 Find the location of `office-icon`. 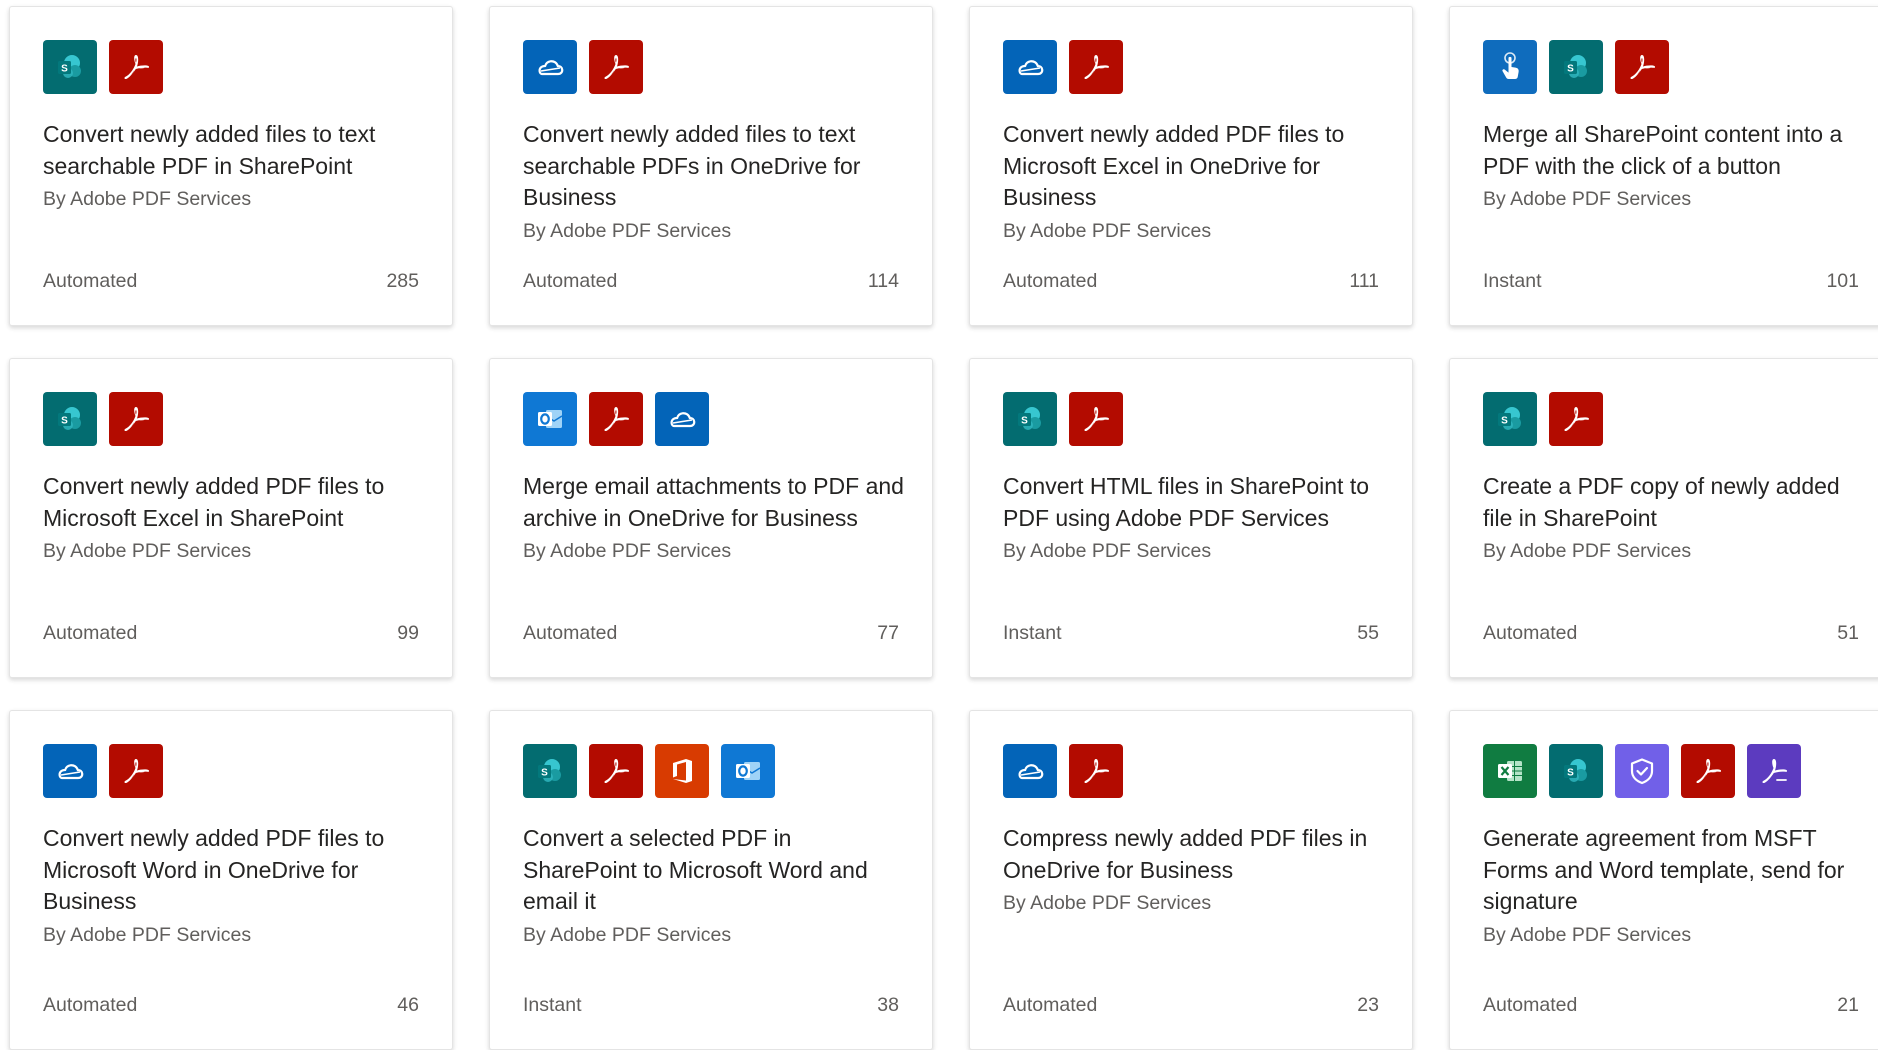

office-icon is located at coordinates (682, 771).